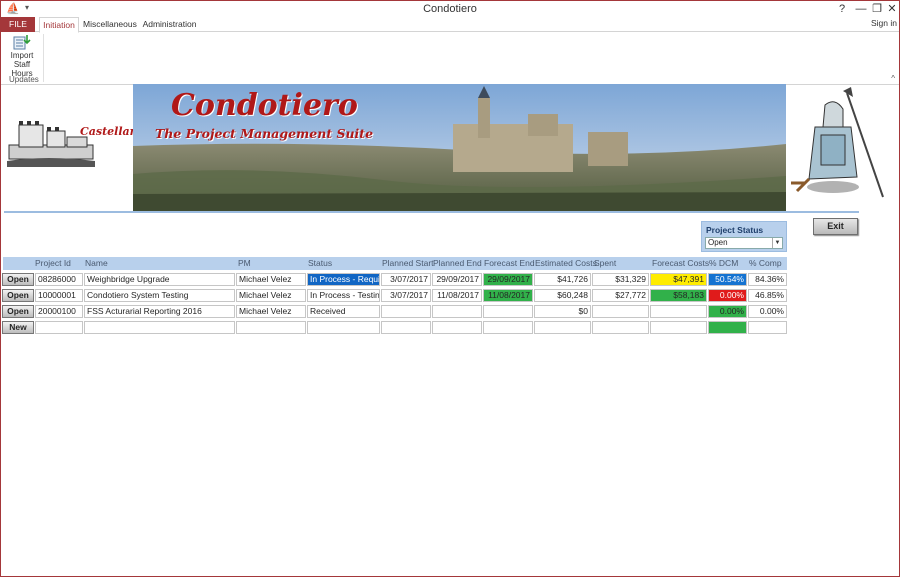  Describe the element at coordinates (159, 279) in the screenshot. I see `cell-name: Weighbridge Upgrade` at that location.